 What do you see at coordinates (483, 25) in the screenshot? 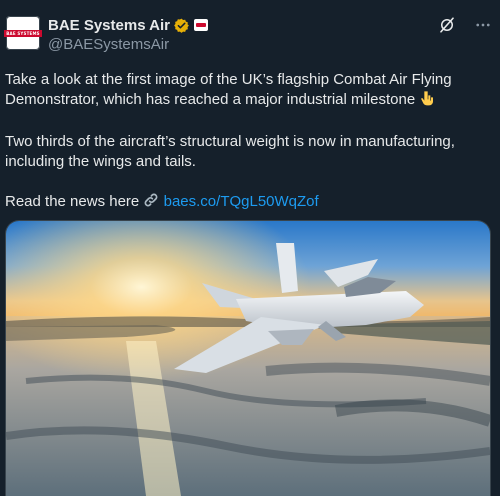
I see `more-options-icon` at bounding box center [483, 25].